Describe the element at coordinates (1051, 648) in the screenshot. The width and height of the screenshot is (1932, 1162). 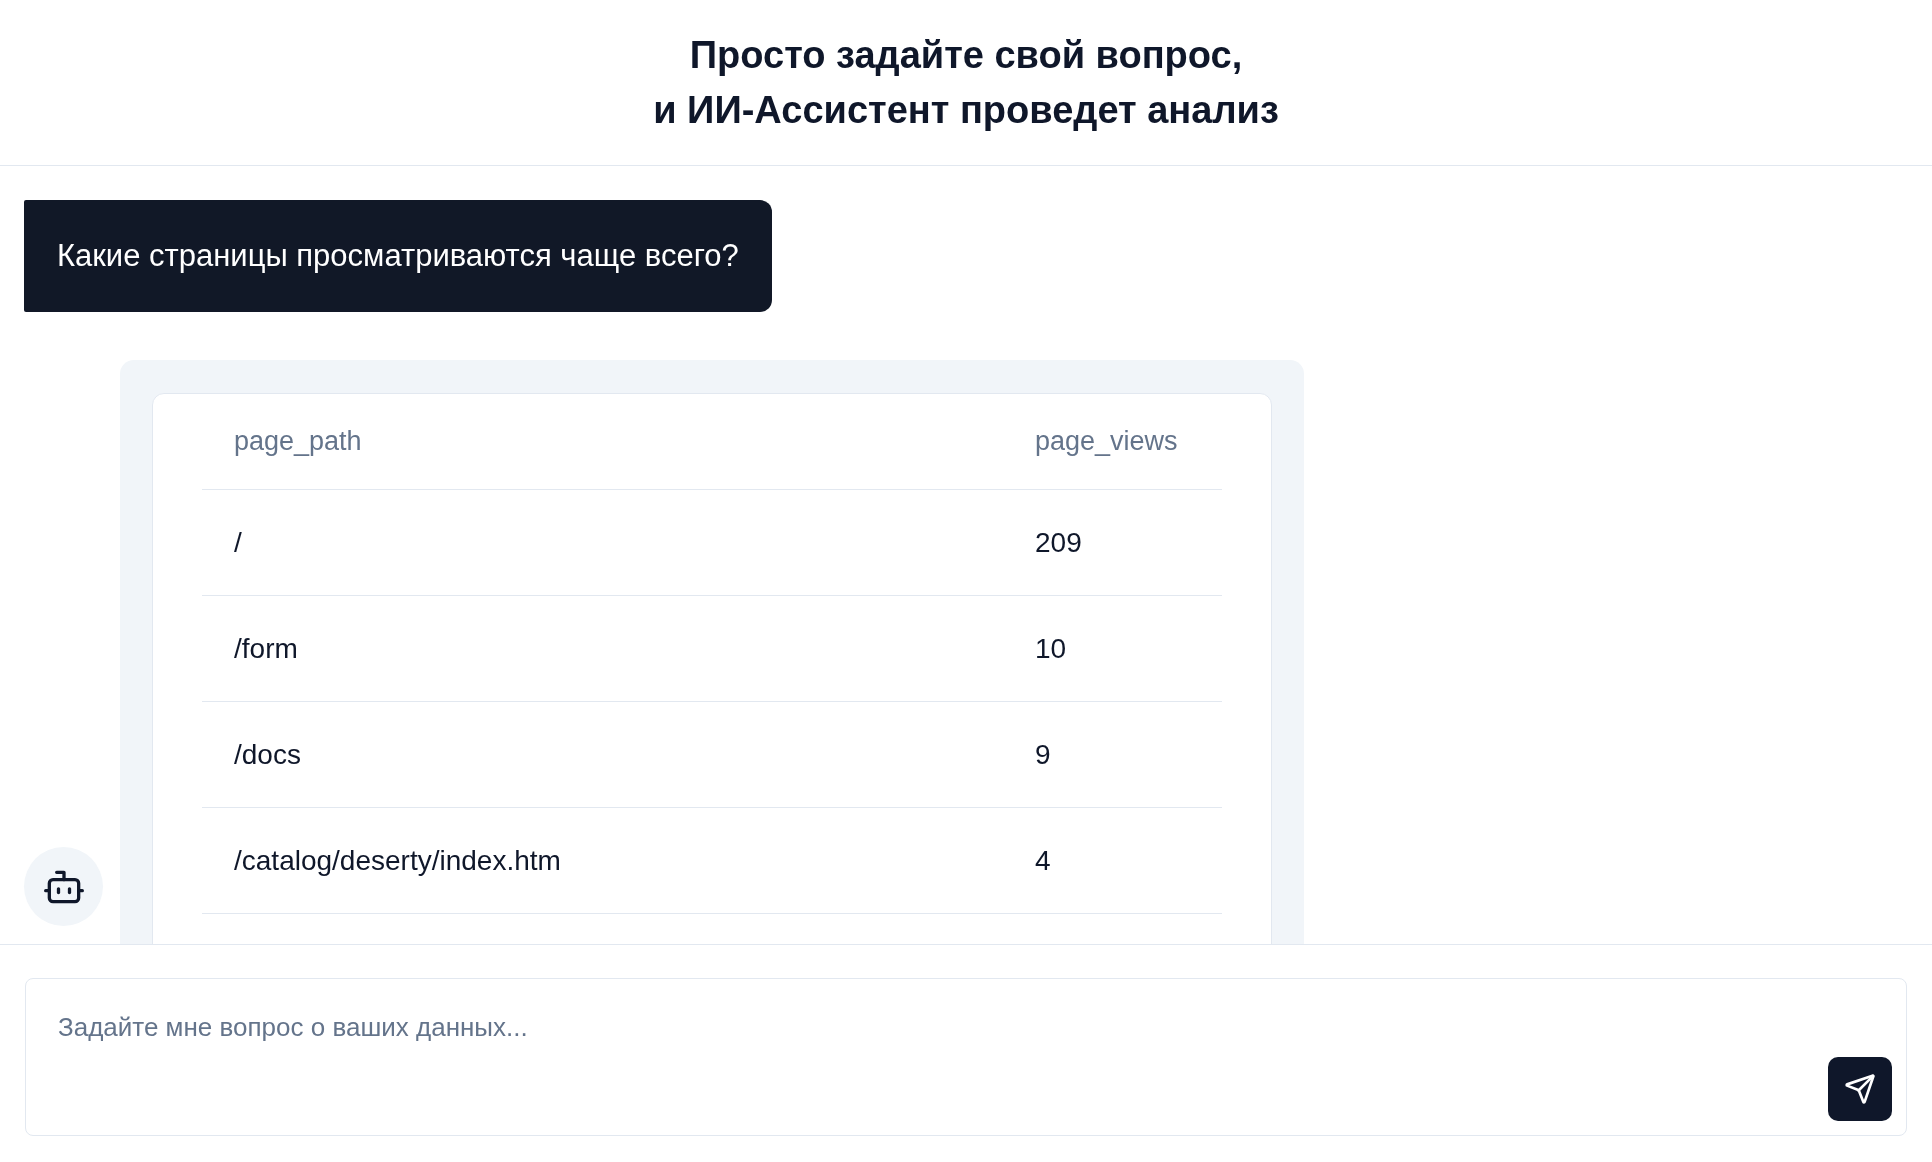
I see `table-cell-text: 10` at that location.